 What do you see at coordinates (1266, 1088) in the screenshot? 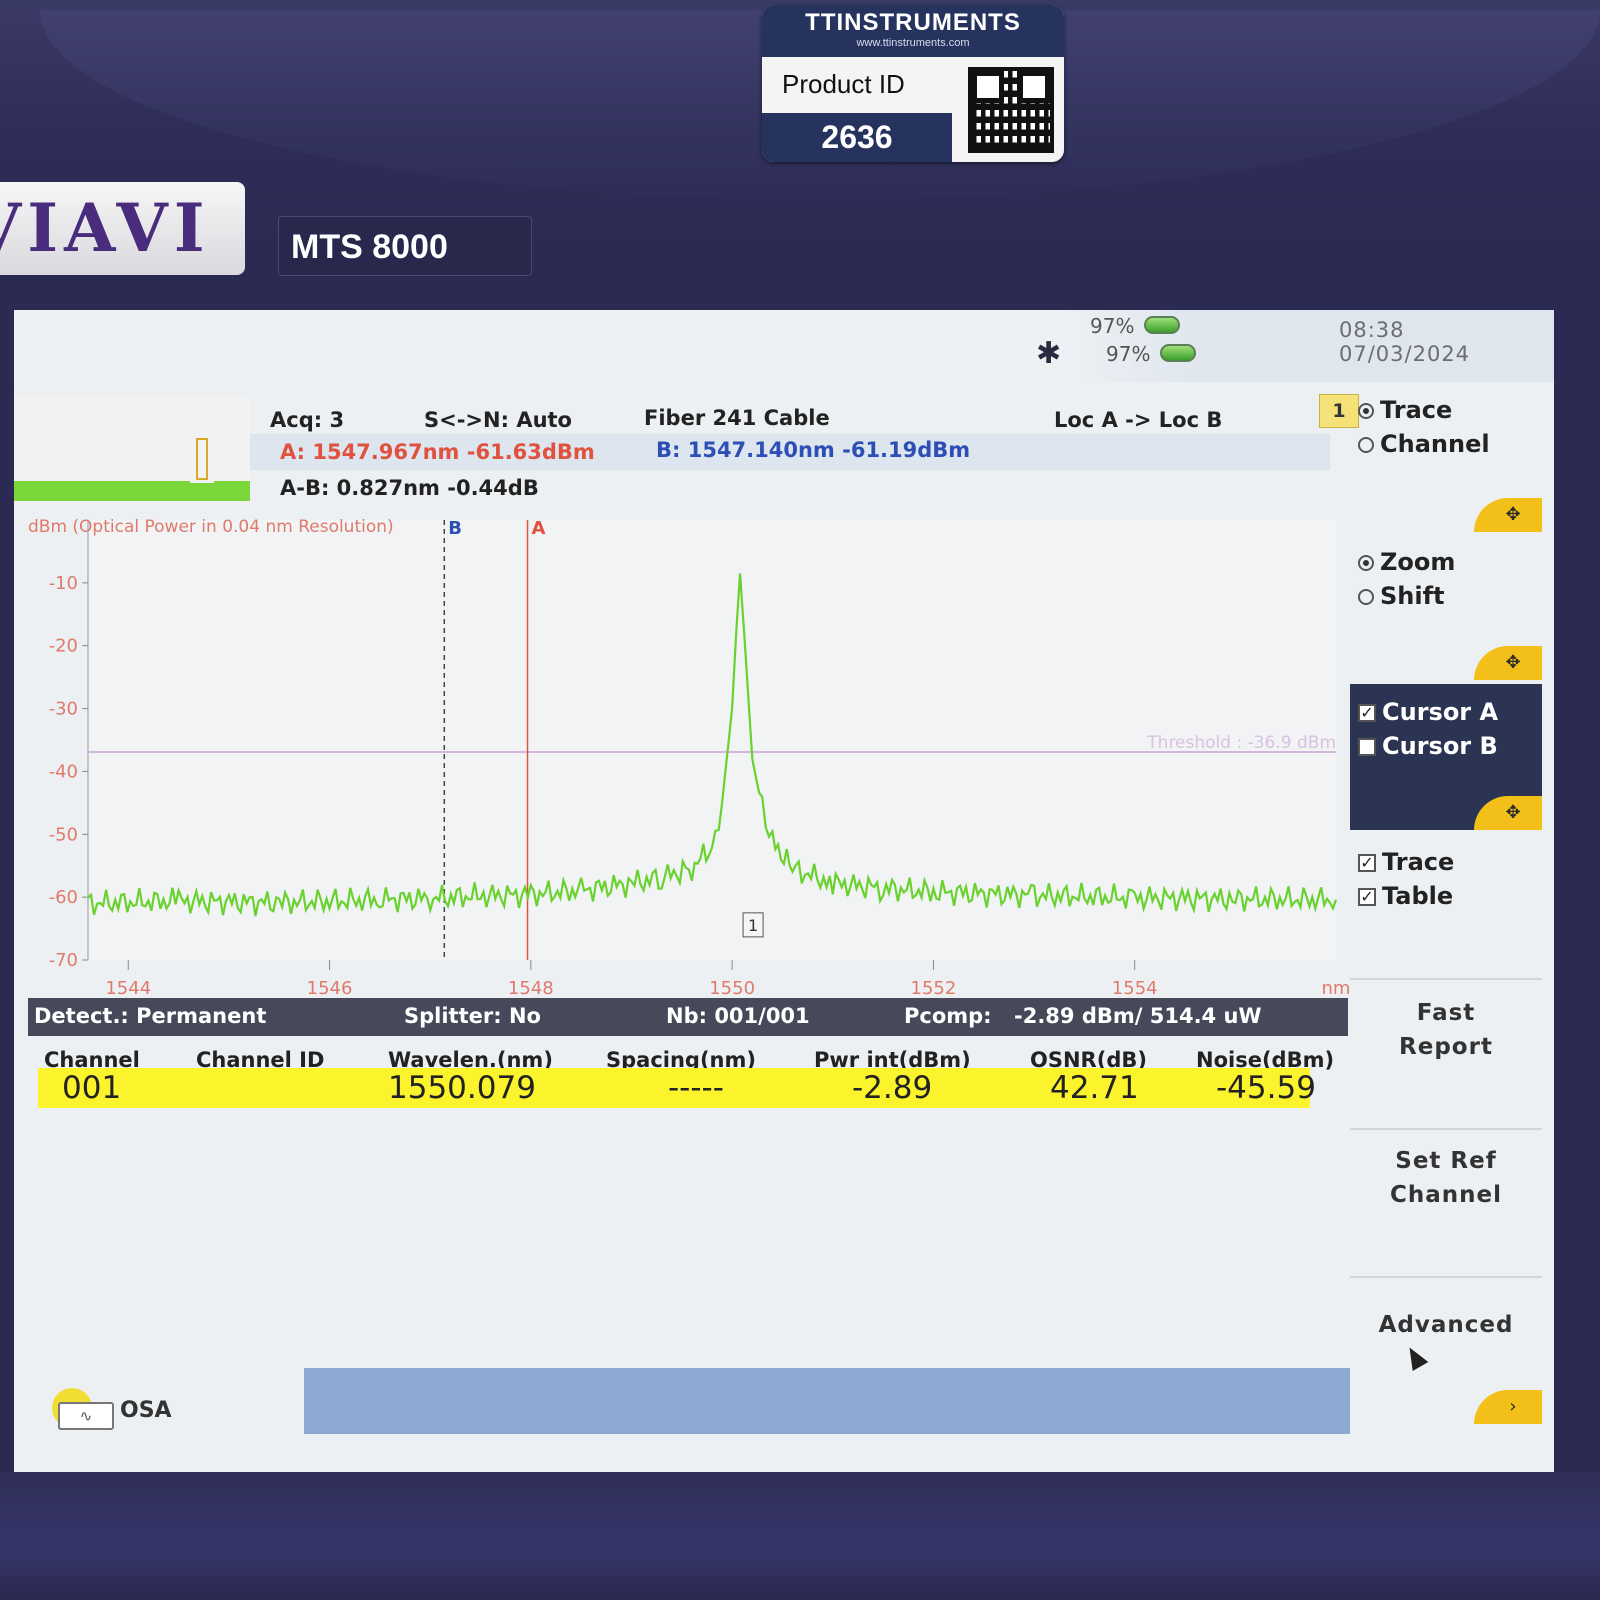
I see `cell-noise: -45.59` at bounding box center [1266, 1088].